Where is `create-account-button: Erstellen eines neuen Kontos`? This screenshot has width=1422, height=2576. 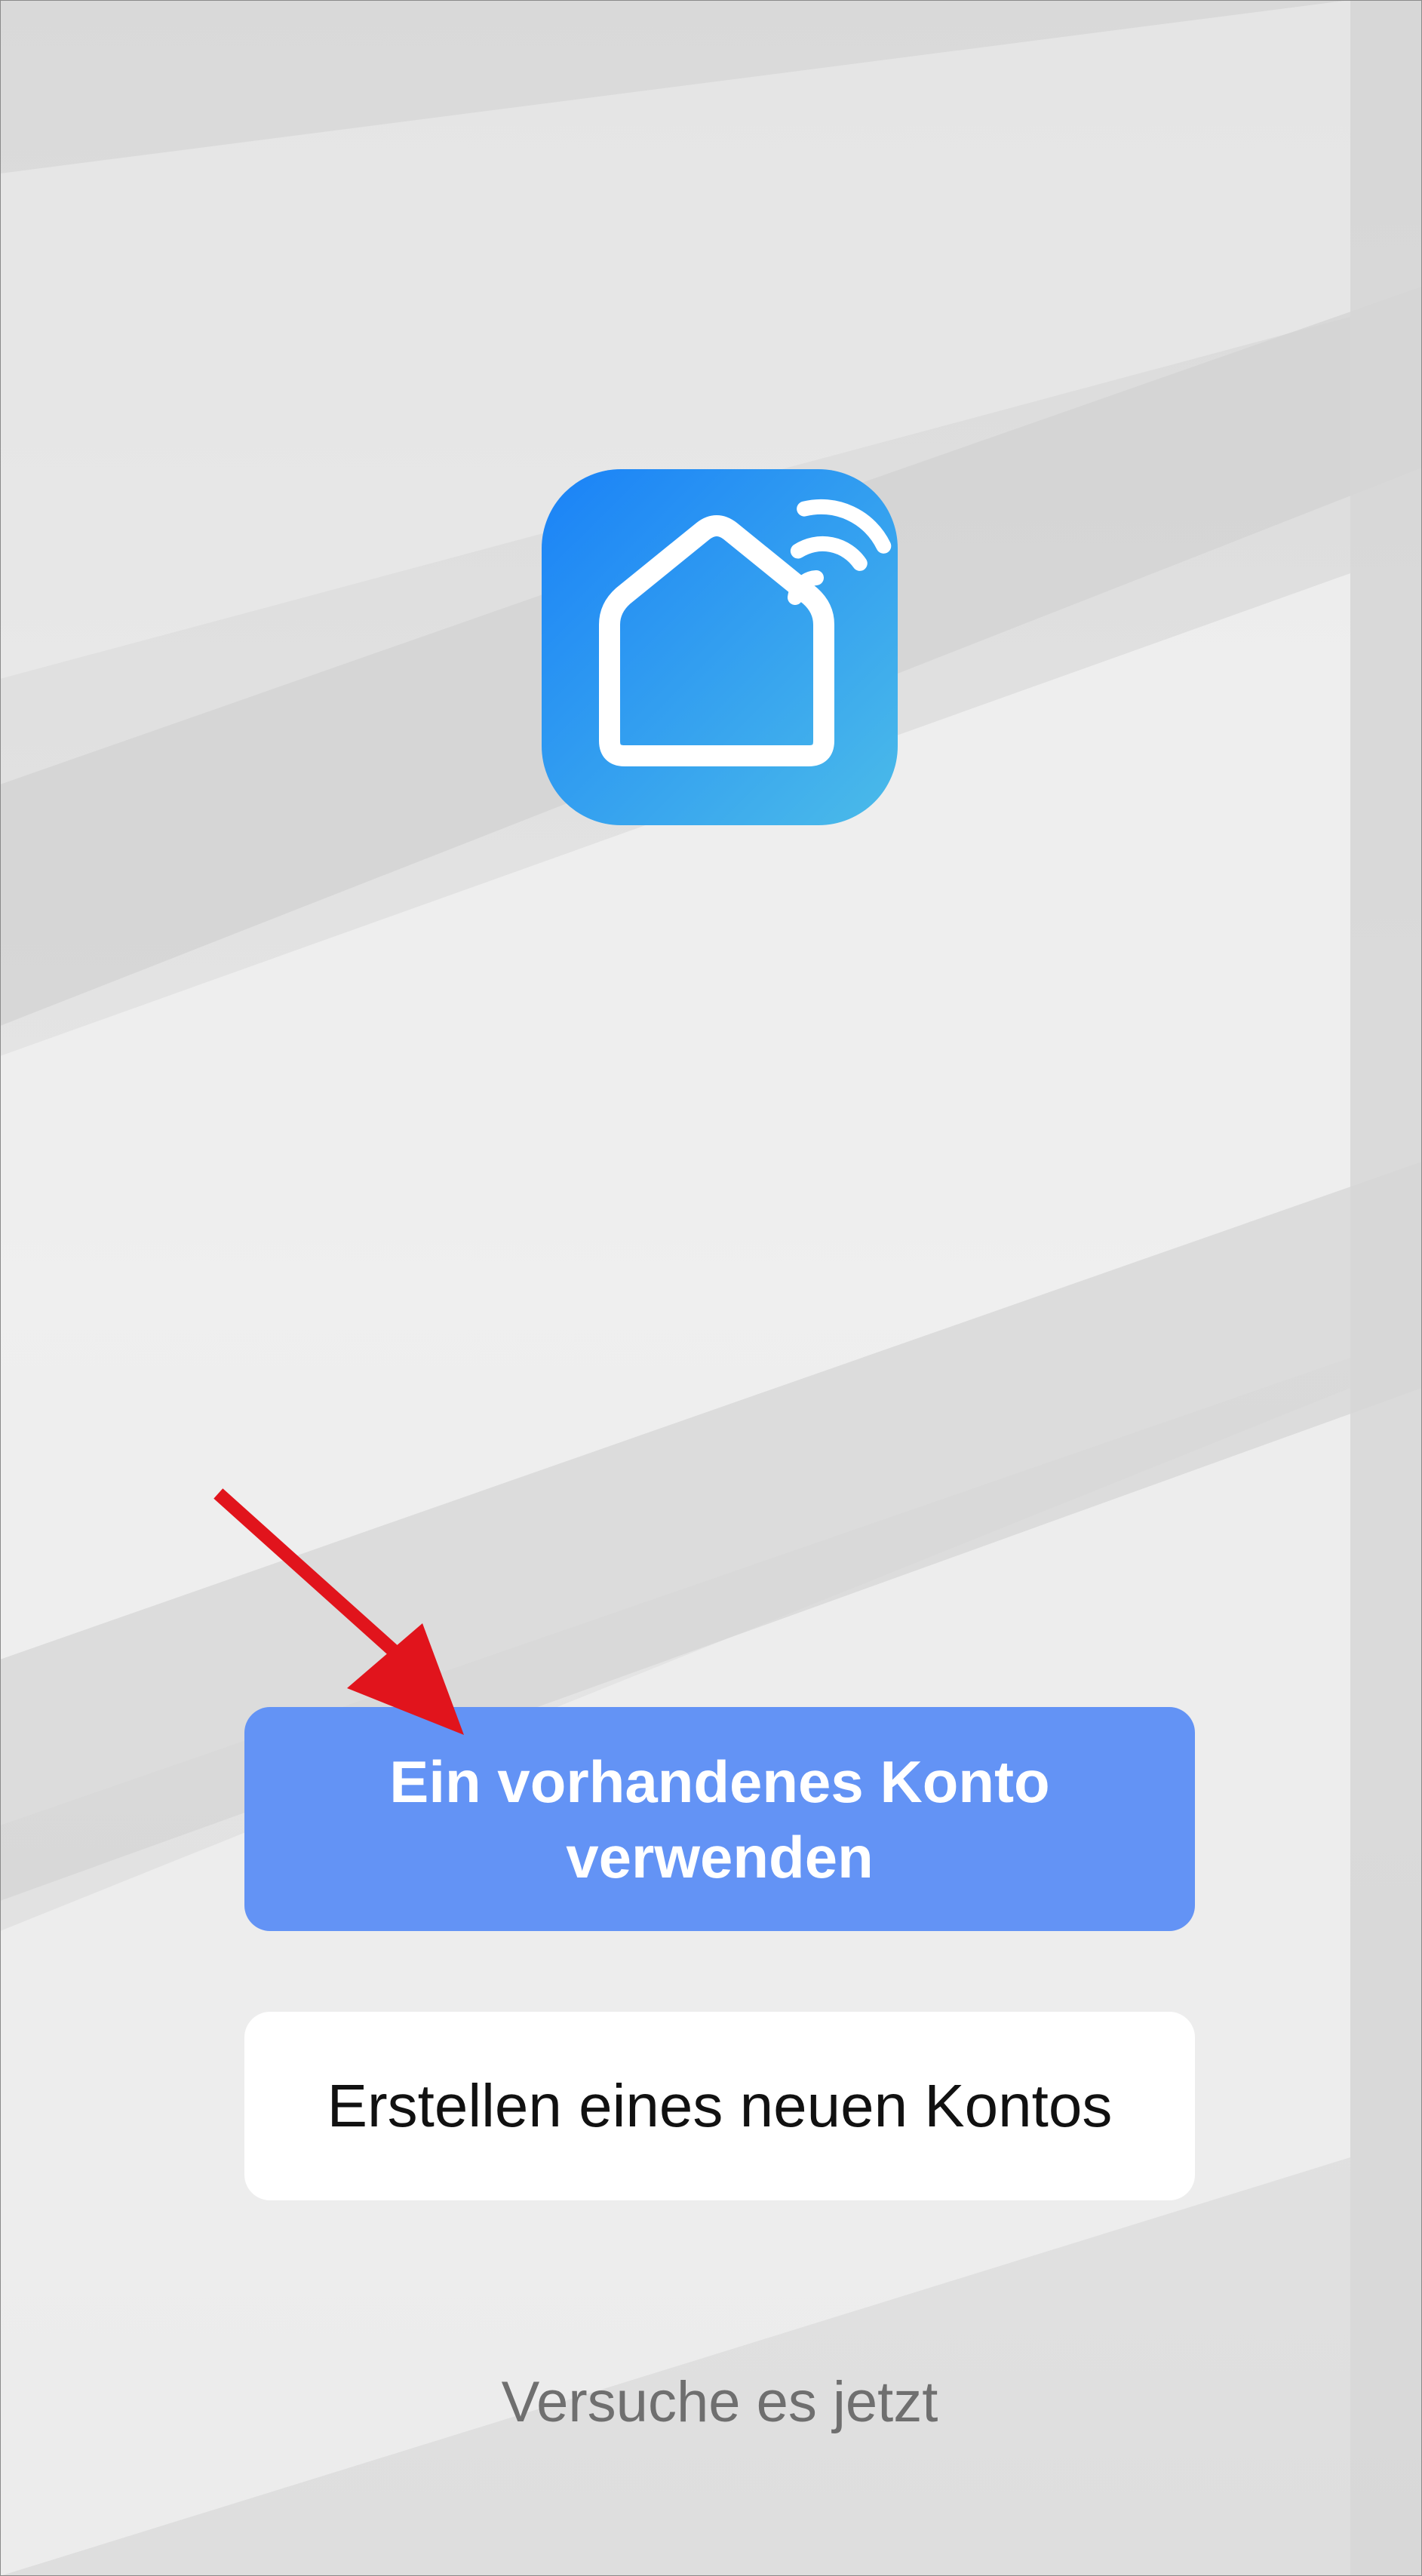
create-account-button: Erstellen eines neuen Kontos is located at coordinates (719, 2106).